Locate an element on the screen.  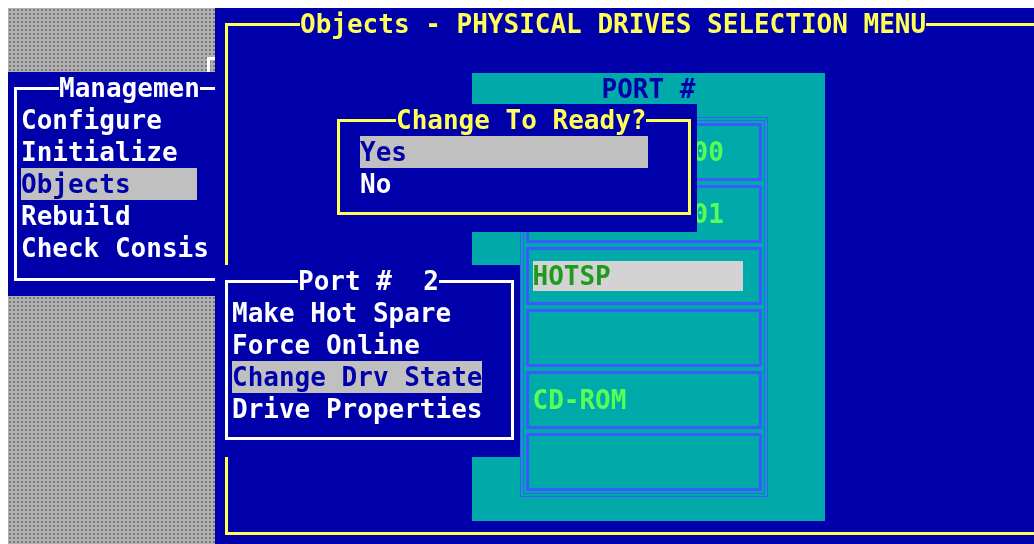
menu-item: Objects is located at coordinates (109, 184).